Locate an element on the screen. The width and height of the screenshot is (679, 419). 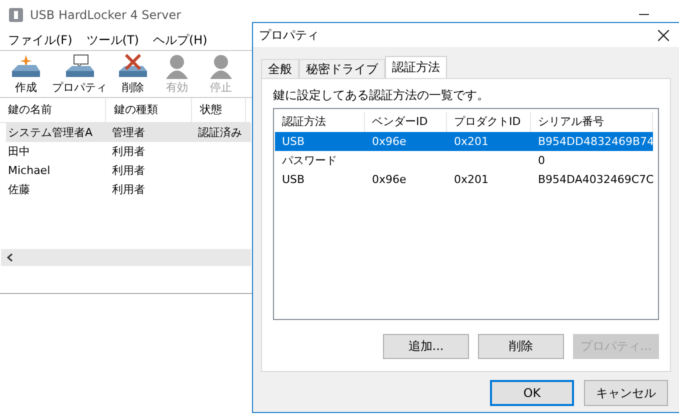
drive-cross-icon is located at coordinates (133, 67).